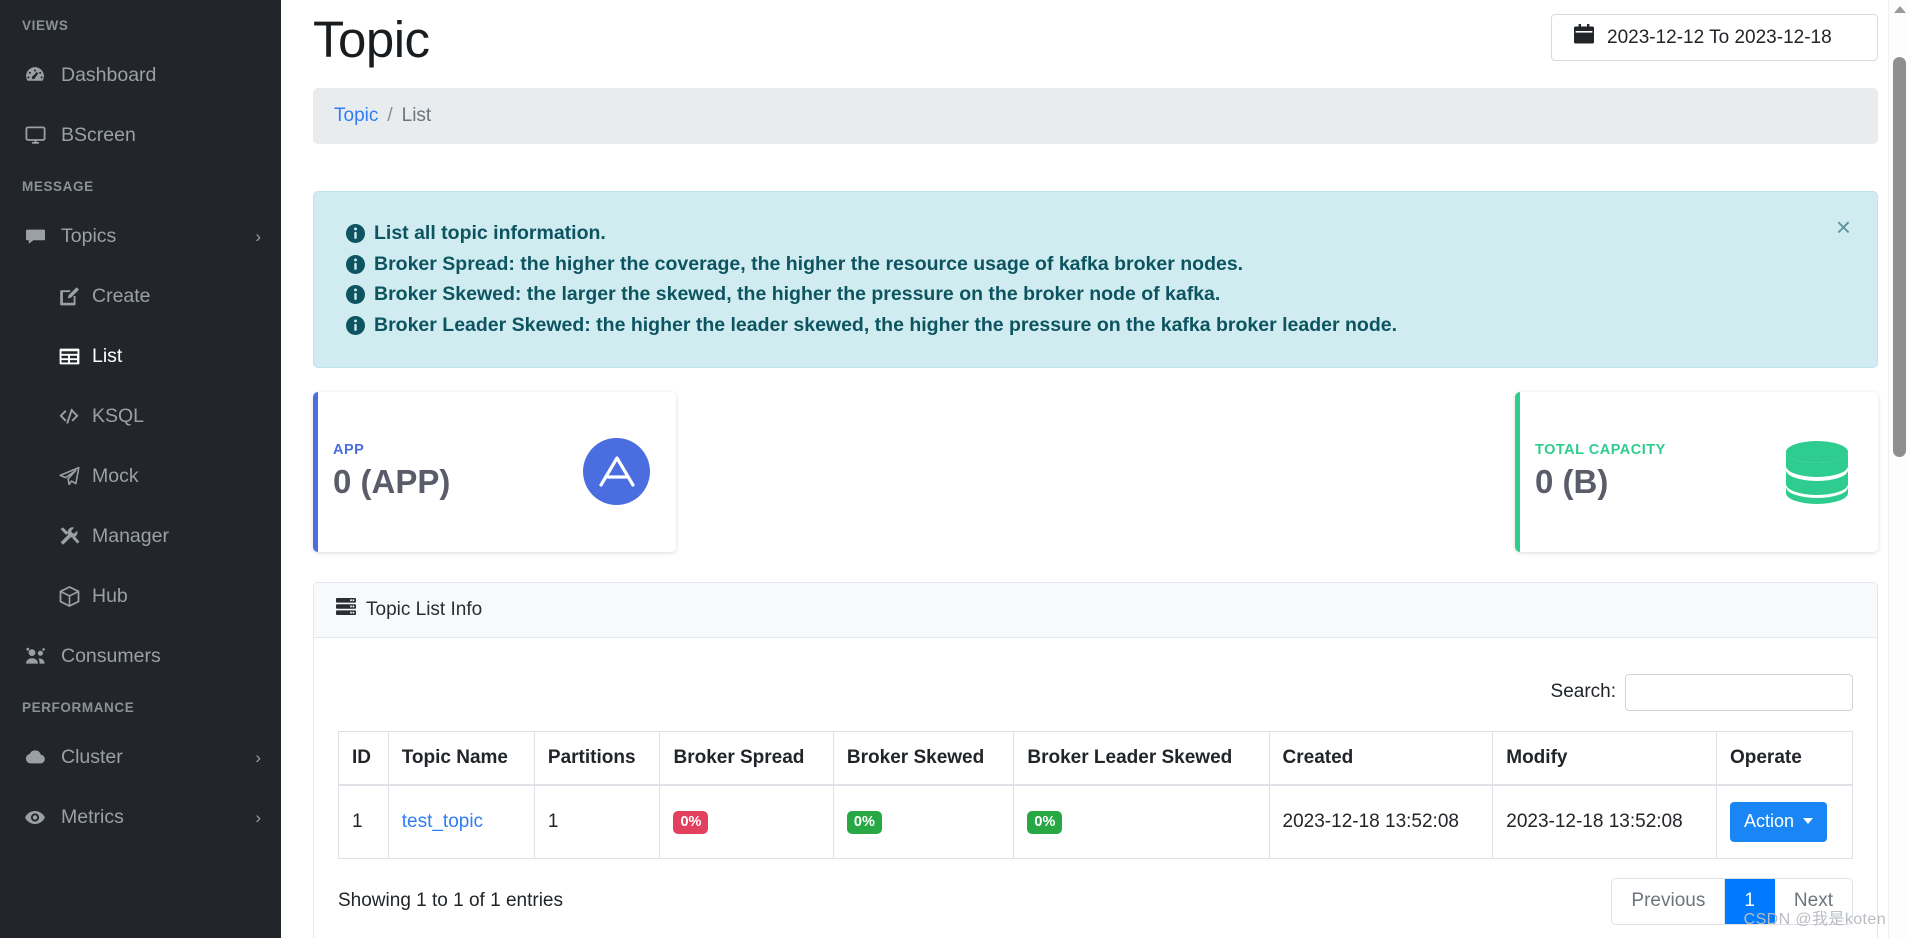 Image resolution: width=1910 pixels, height=938 pixels. I want to click on stat-card-app-label: APP, so click(349, 449).